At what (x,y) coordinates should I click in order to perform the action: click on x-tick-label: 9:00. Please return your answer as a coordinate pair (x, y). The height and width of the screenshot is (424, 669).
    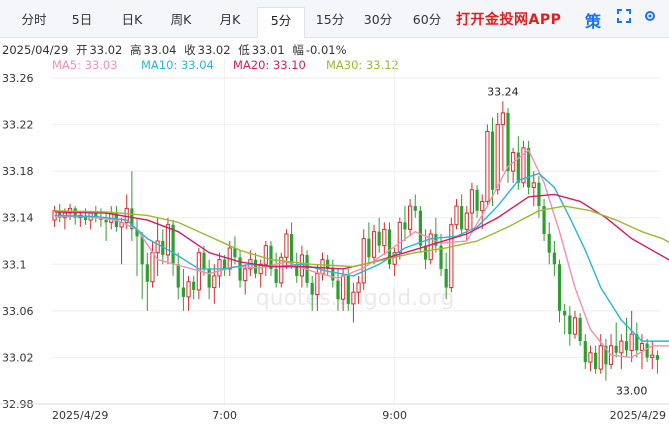
    Looking at the image, I should click on (394, 415).